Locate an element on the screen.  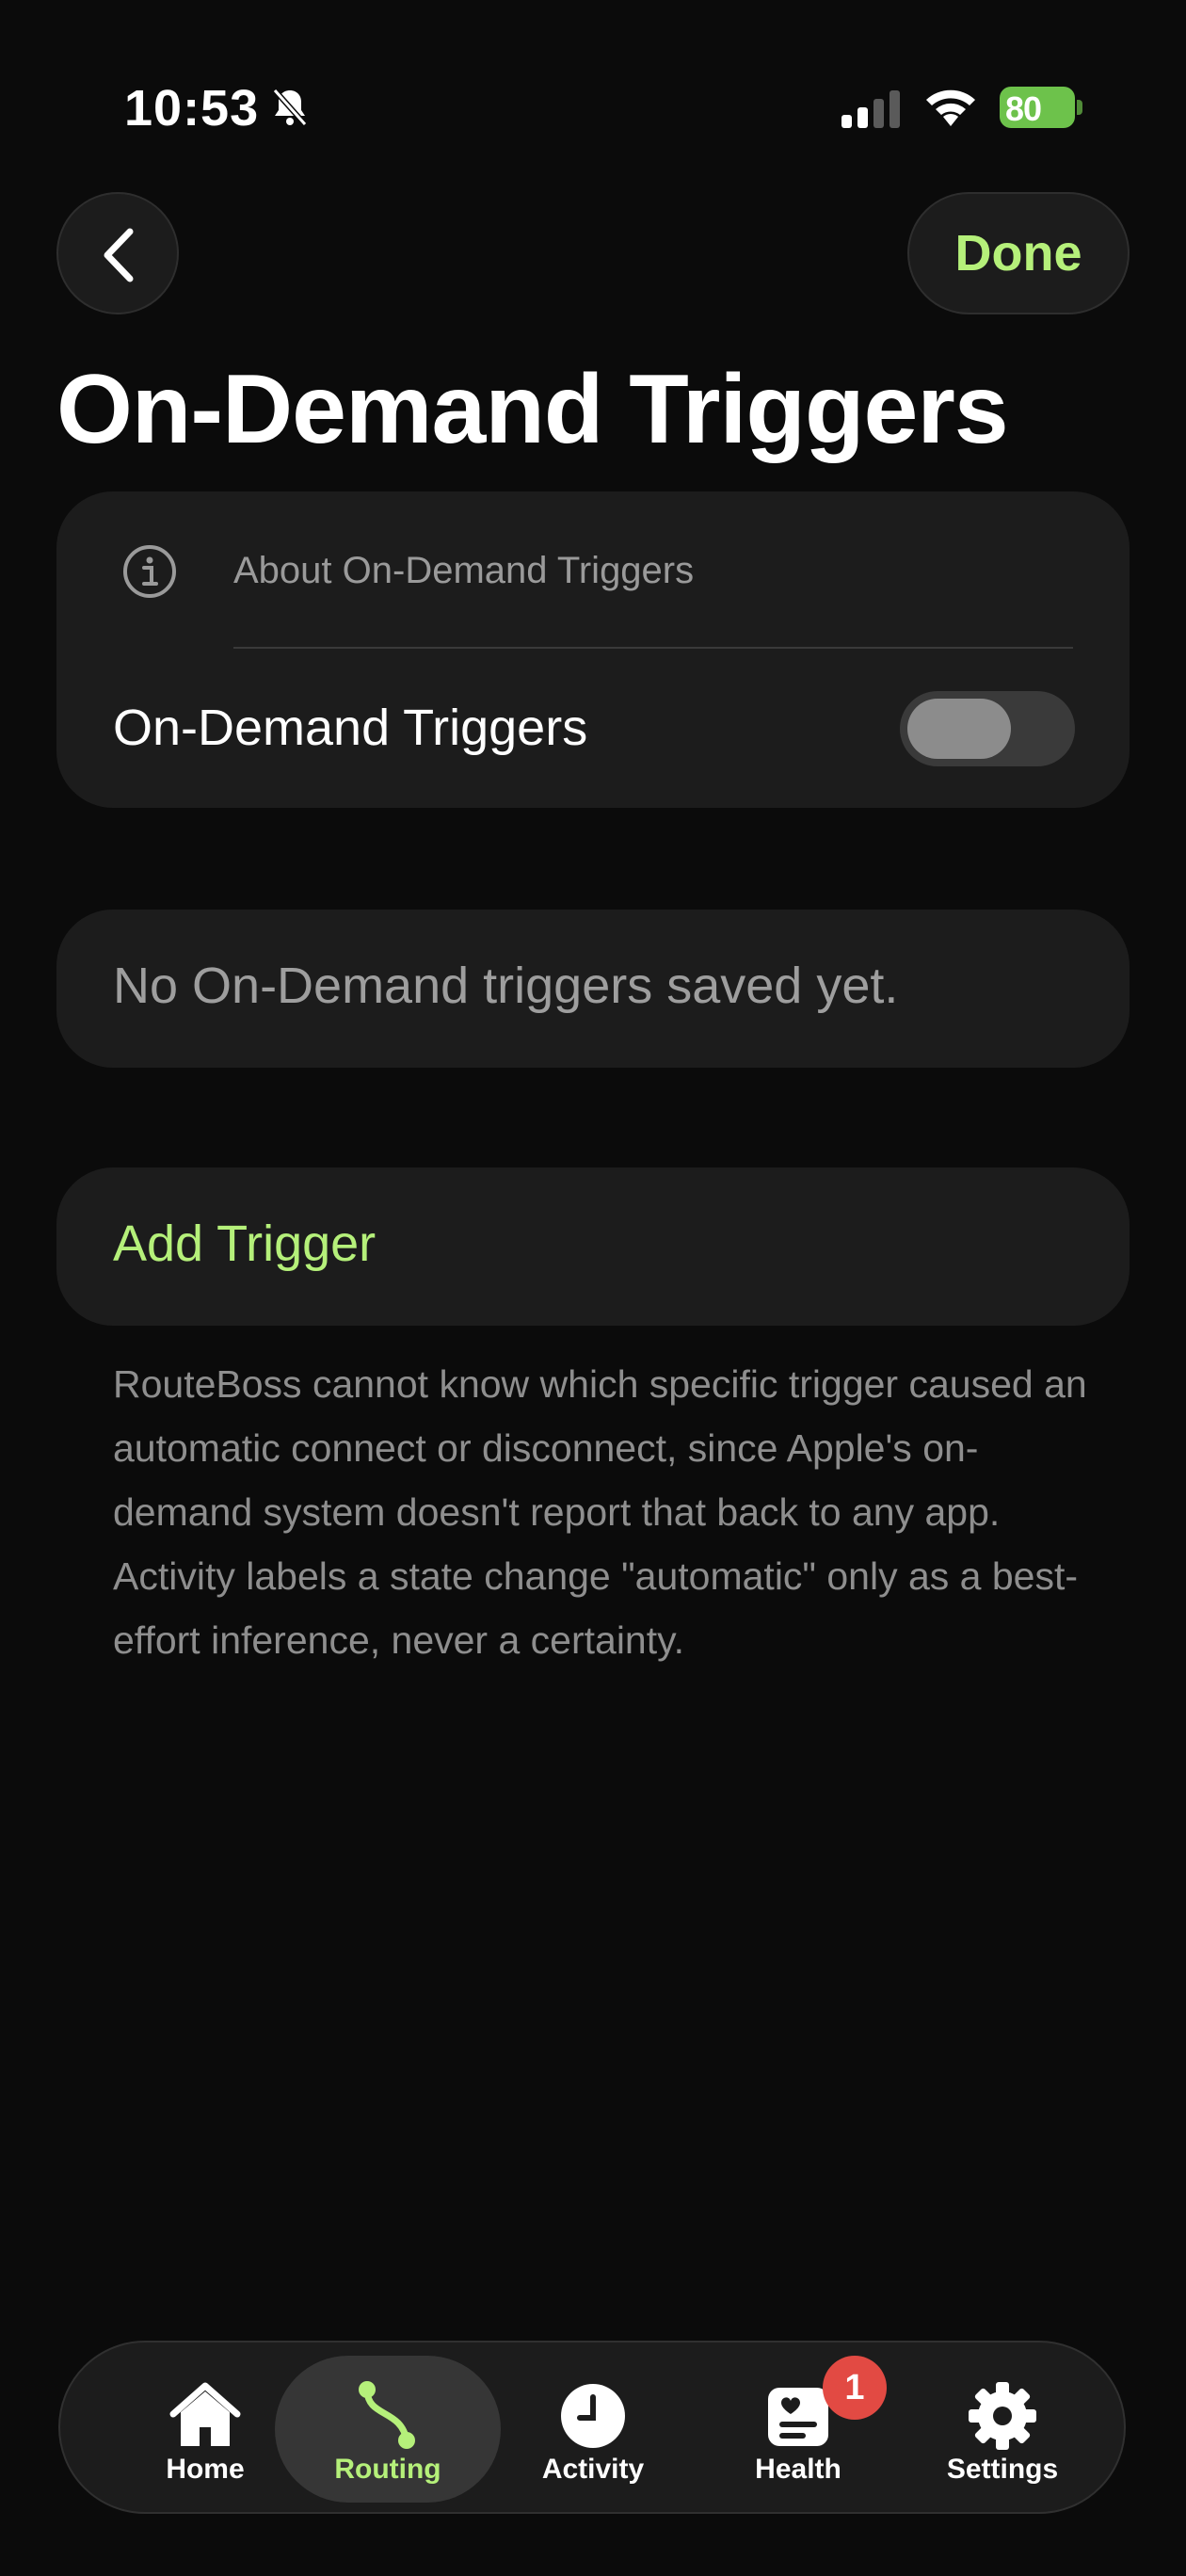
info-icon is located at coordinates (149, 571).